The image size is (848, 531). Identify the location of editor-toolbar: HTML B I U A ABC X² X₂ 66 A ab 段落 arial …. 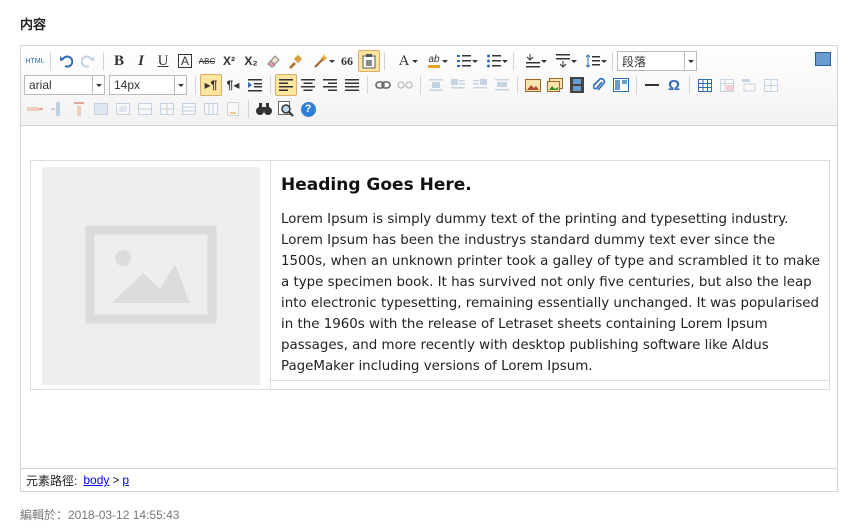
(429, 86).